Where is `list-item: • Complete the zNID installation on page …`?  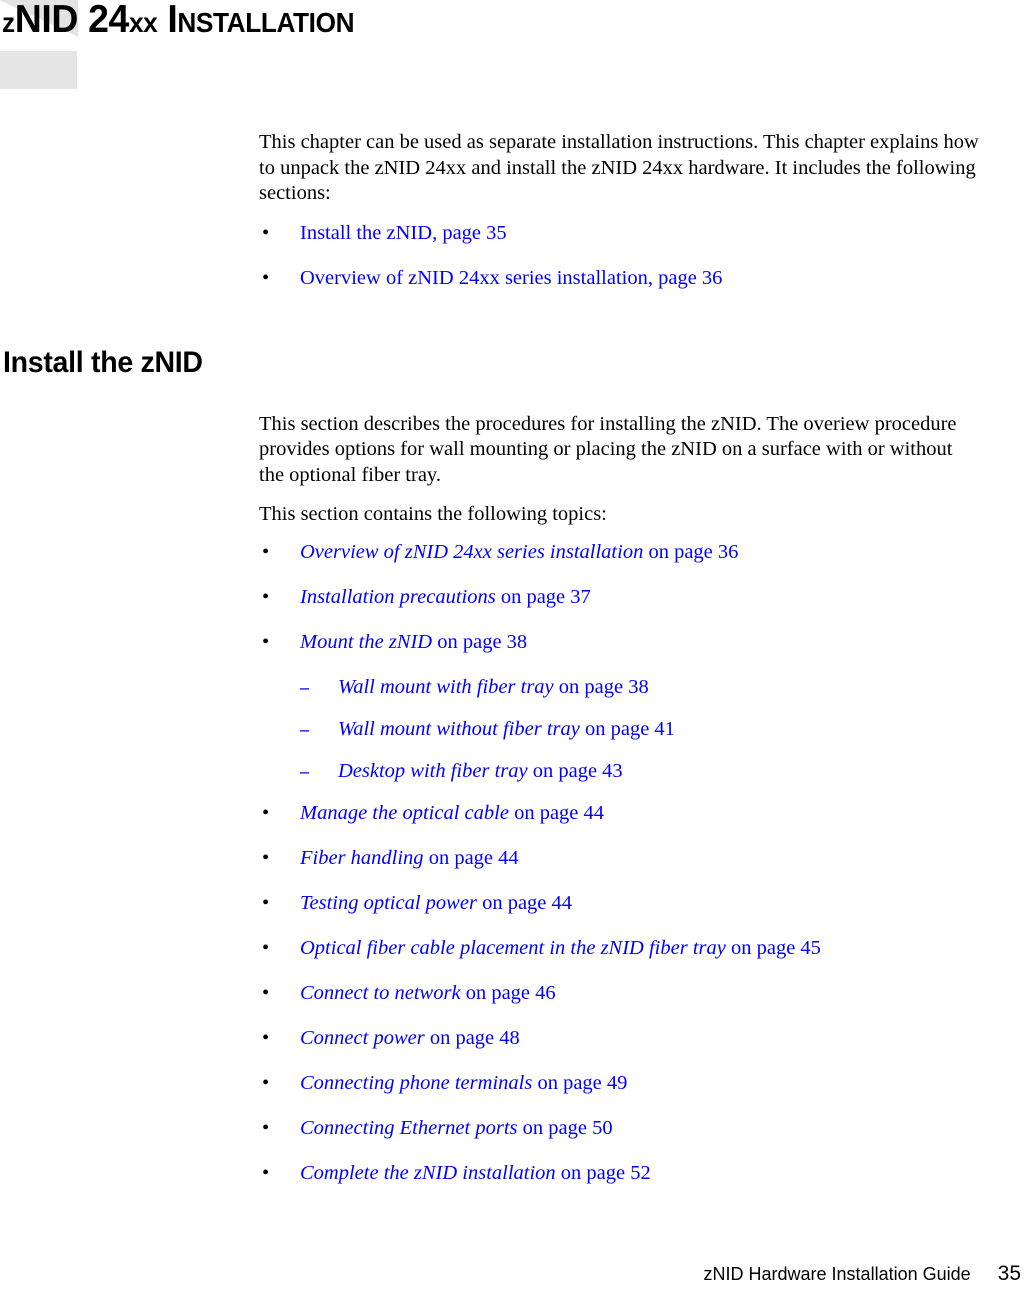 list-item: • Complete the zNID installation on page … is located at coordinates (619, 1173).